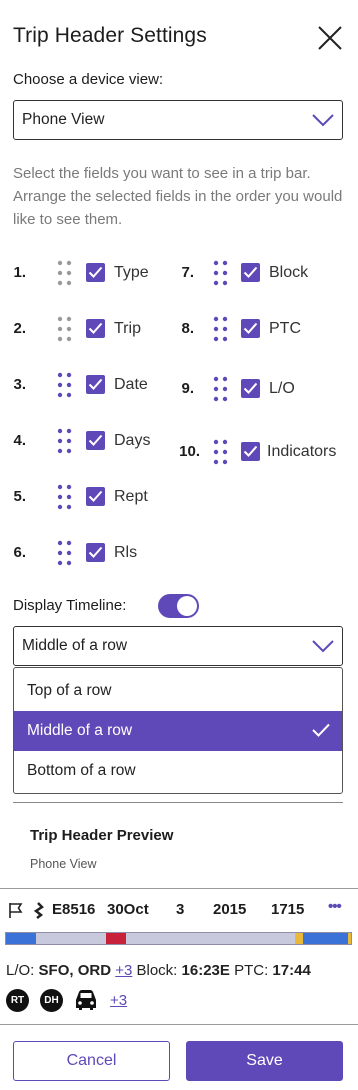  I want to click on field-row-trip: 2. Trip, so click(80, 329).